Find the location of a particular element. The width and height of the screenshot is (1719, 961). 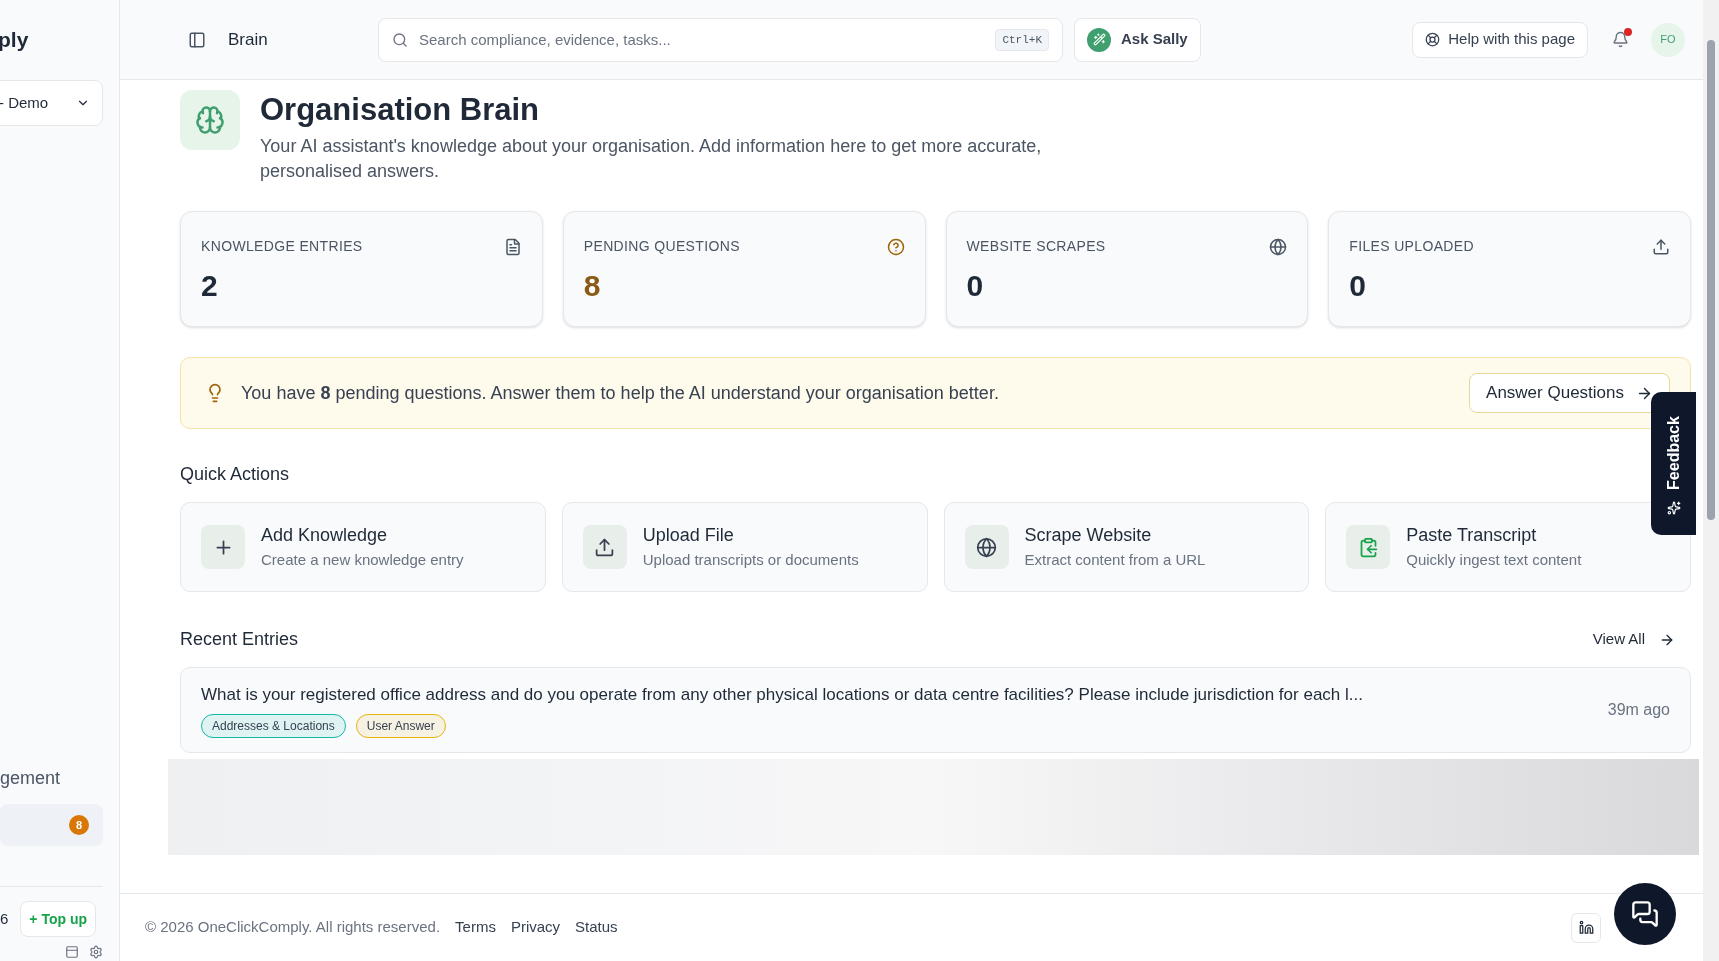

brain-icon is located at coordinates (210, 120).